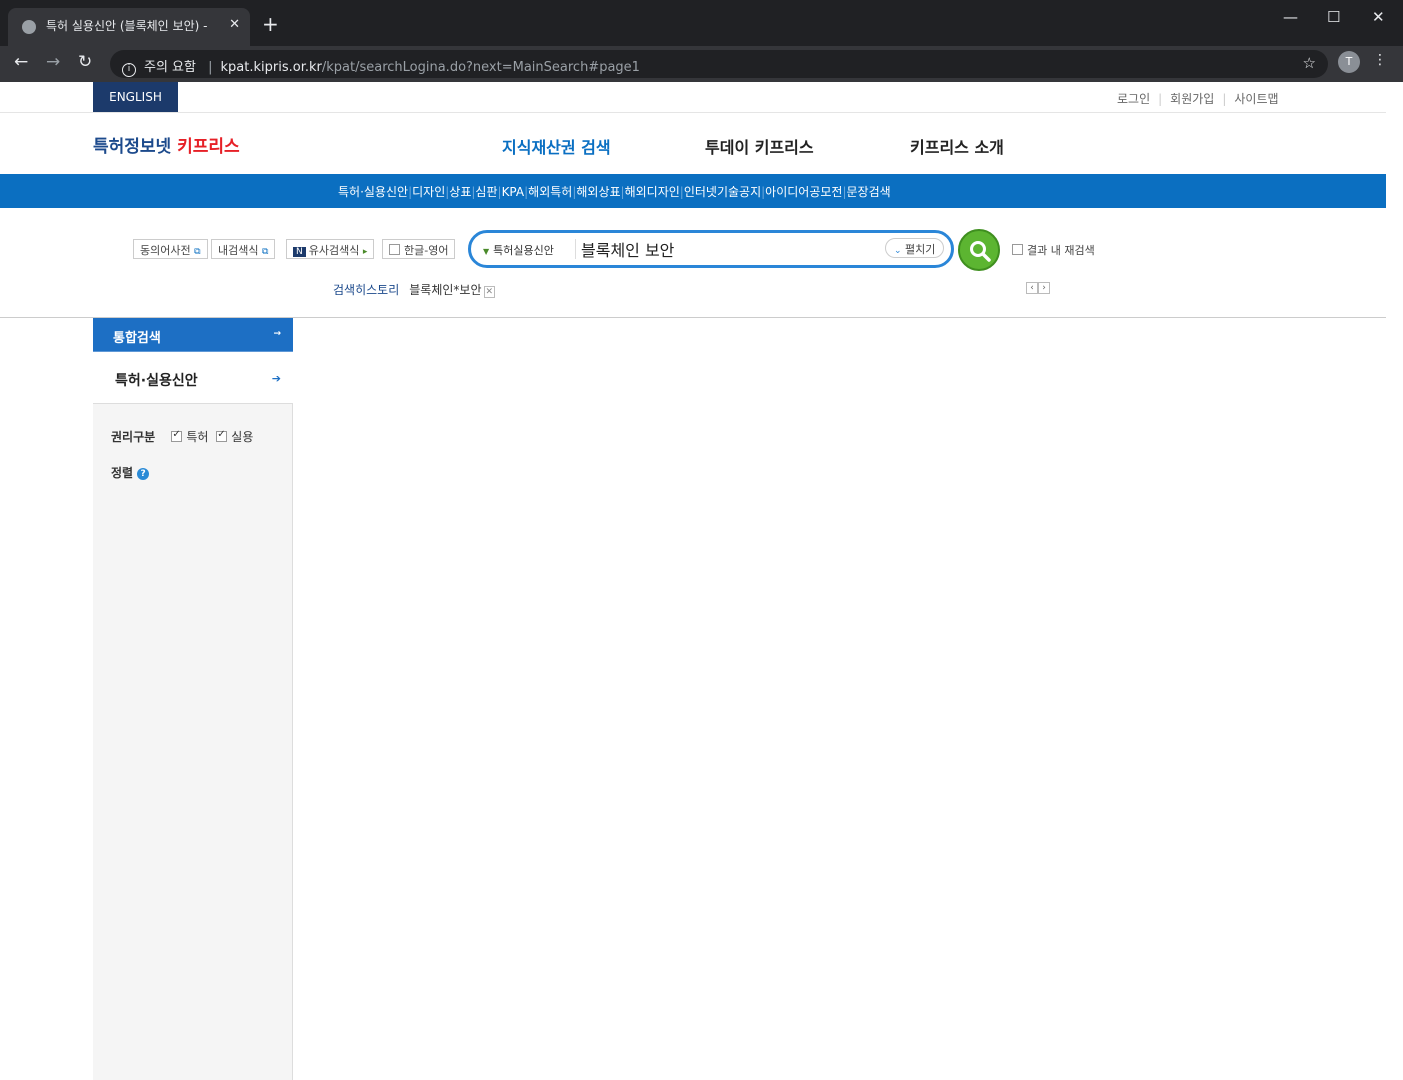 The image size is (1403, 1080). Describe the element at coordinates (133, 437) in the screenshot. I see `rights-label: 권리구분` at that location.